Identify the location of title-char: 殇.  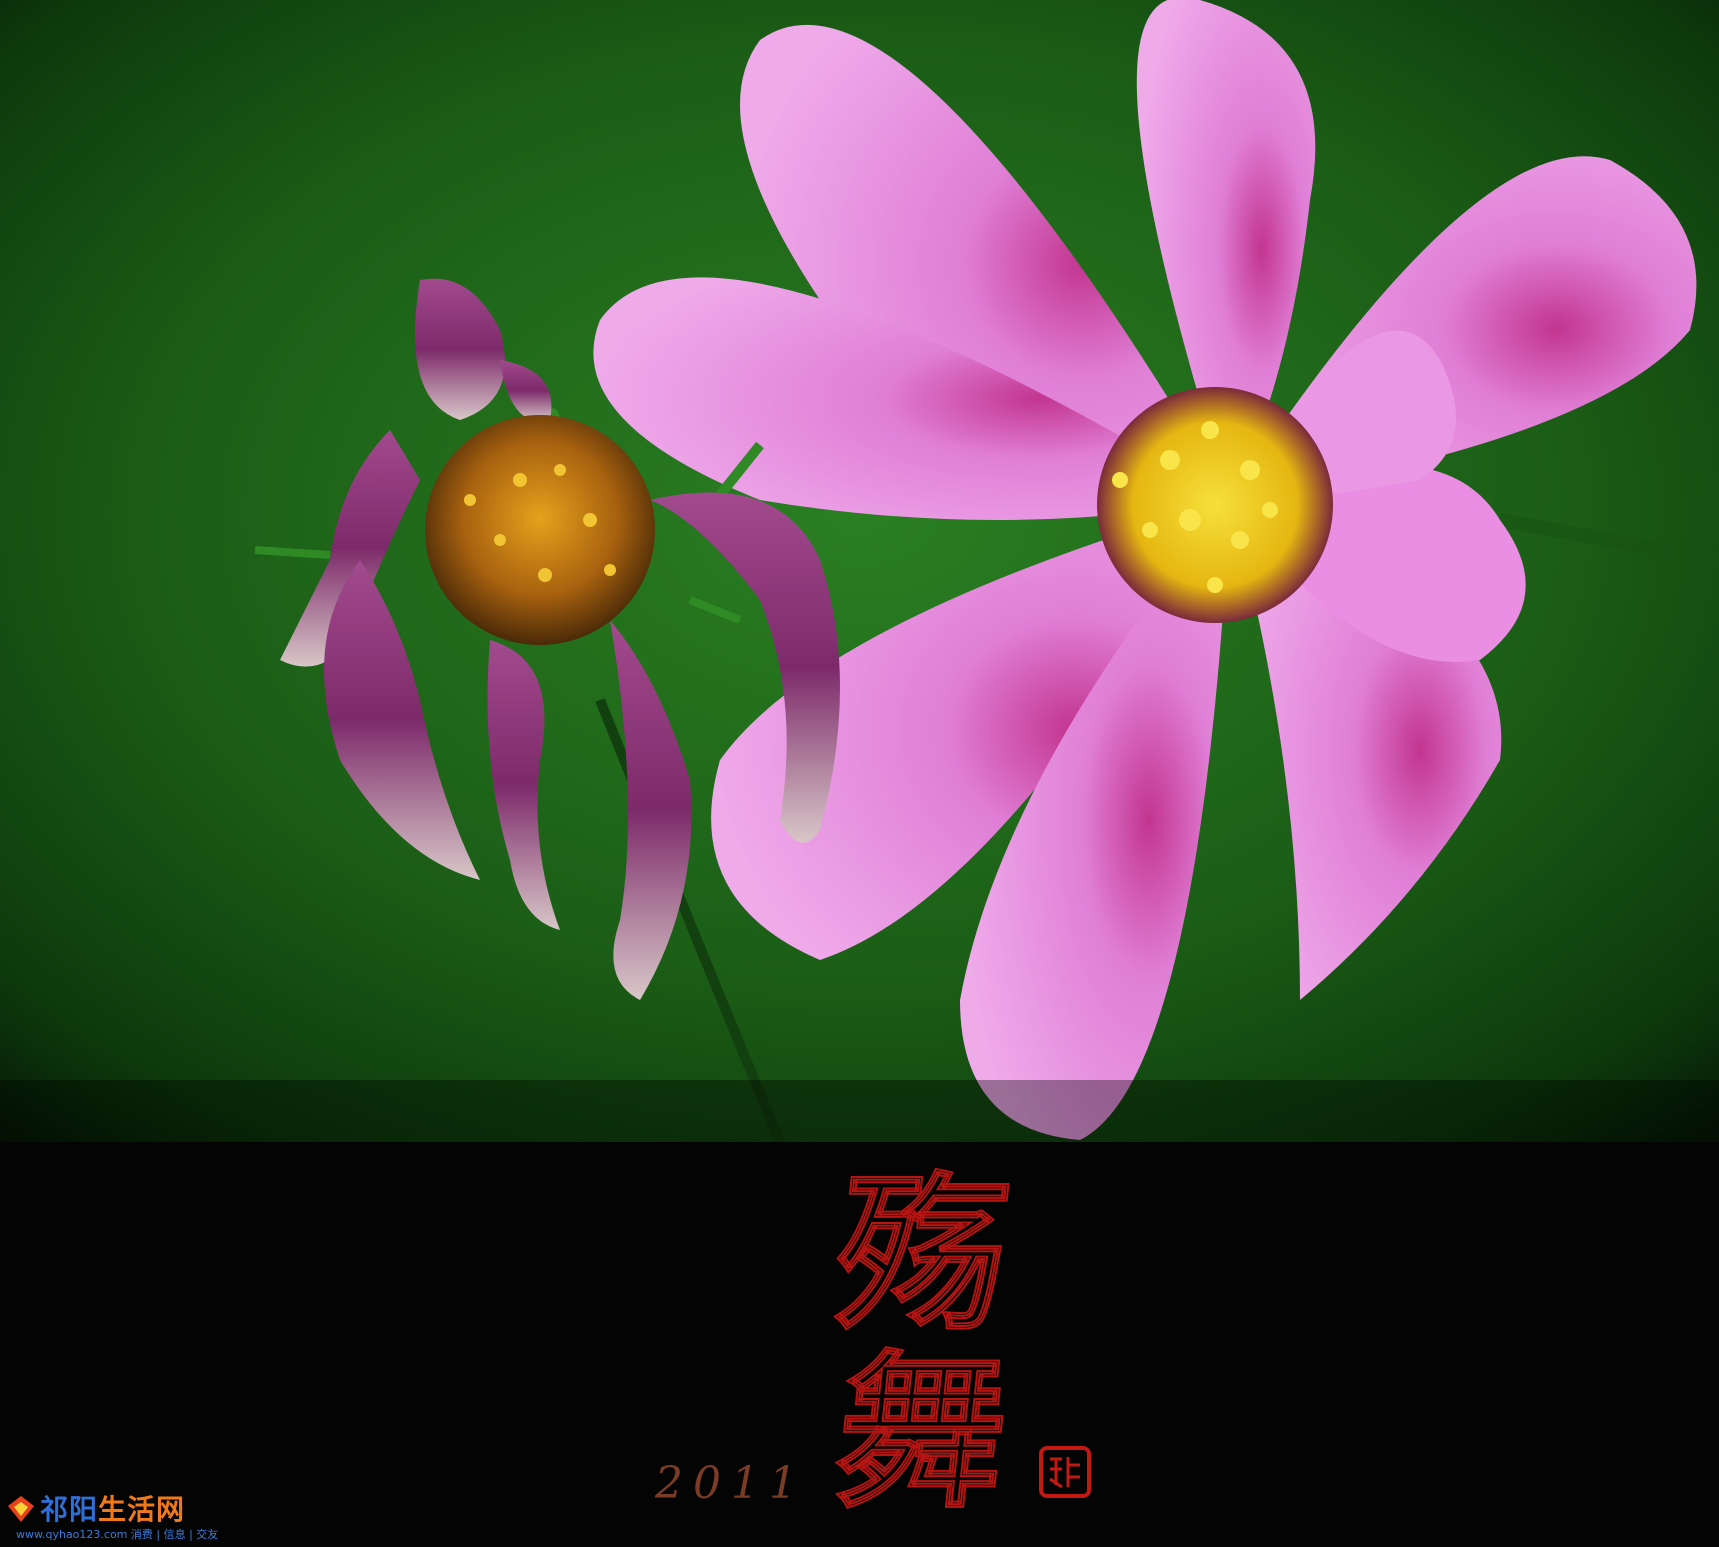
(922, 1254).